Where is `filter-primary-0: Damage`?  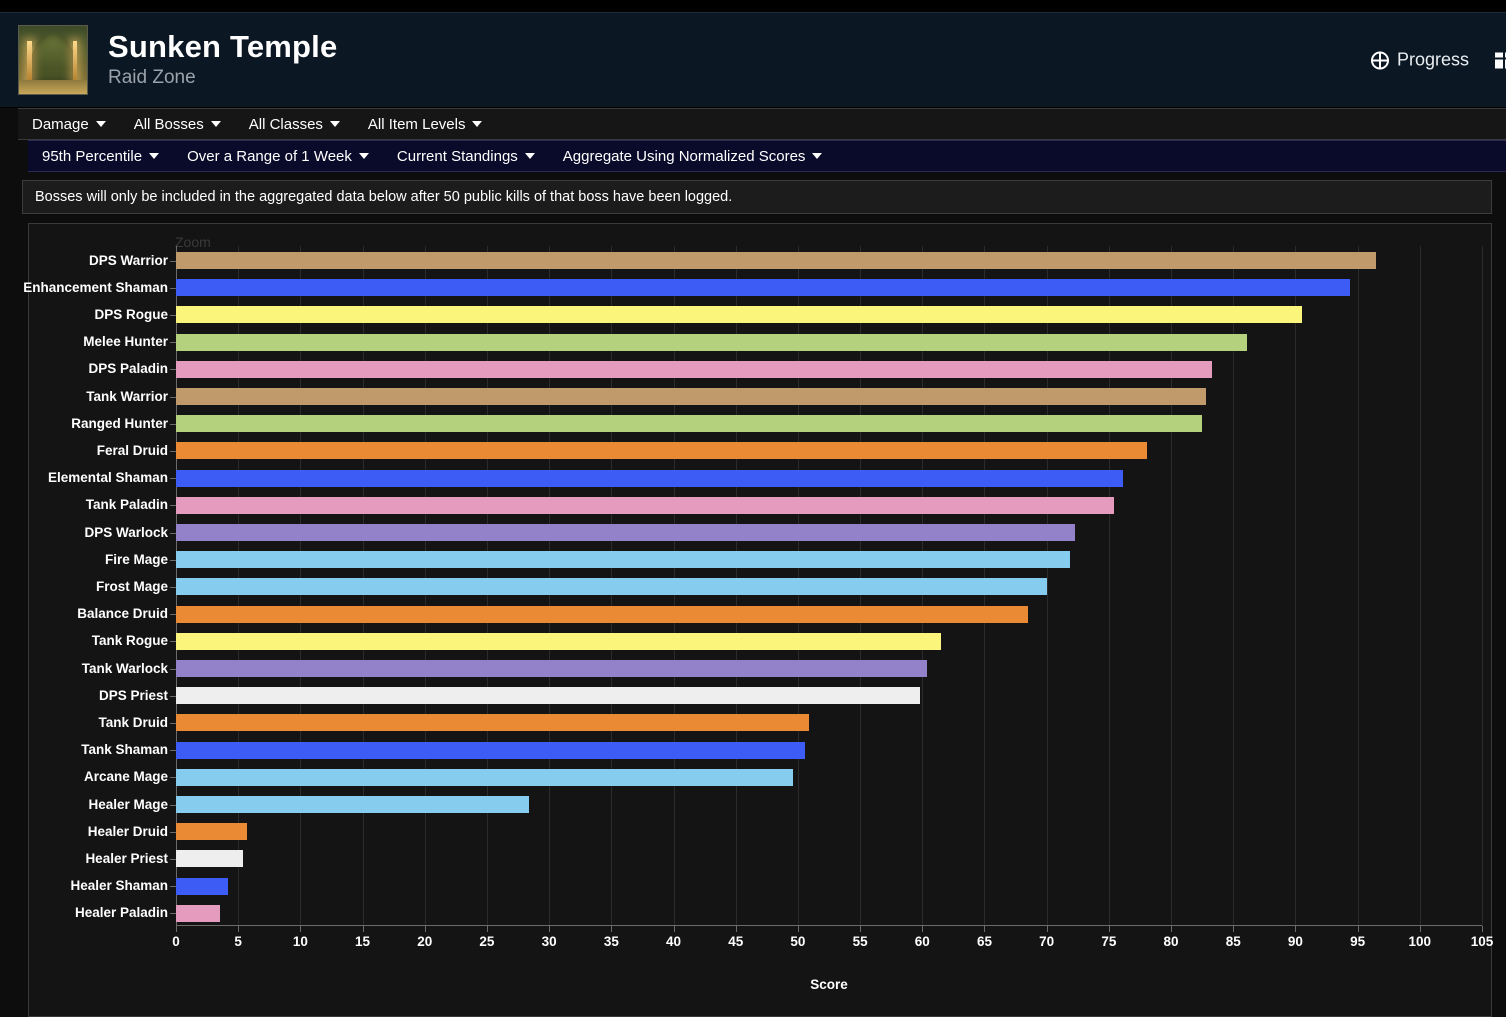 filter-primary-0: Damage is located at coordinates (69, 124).